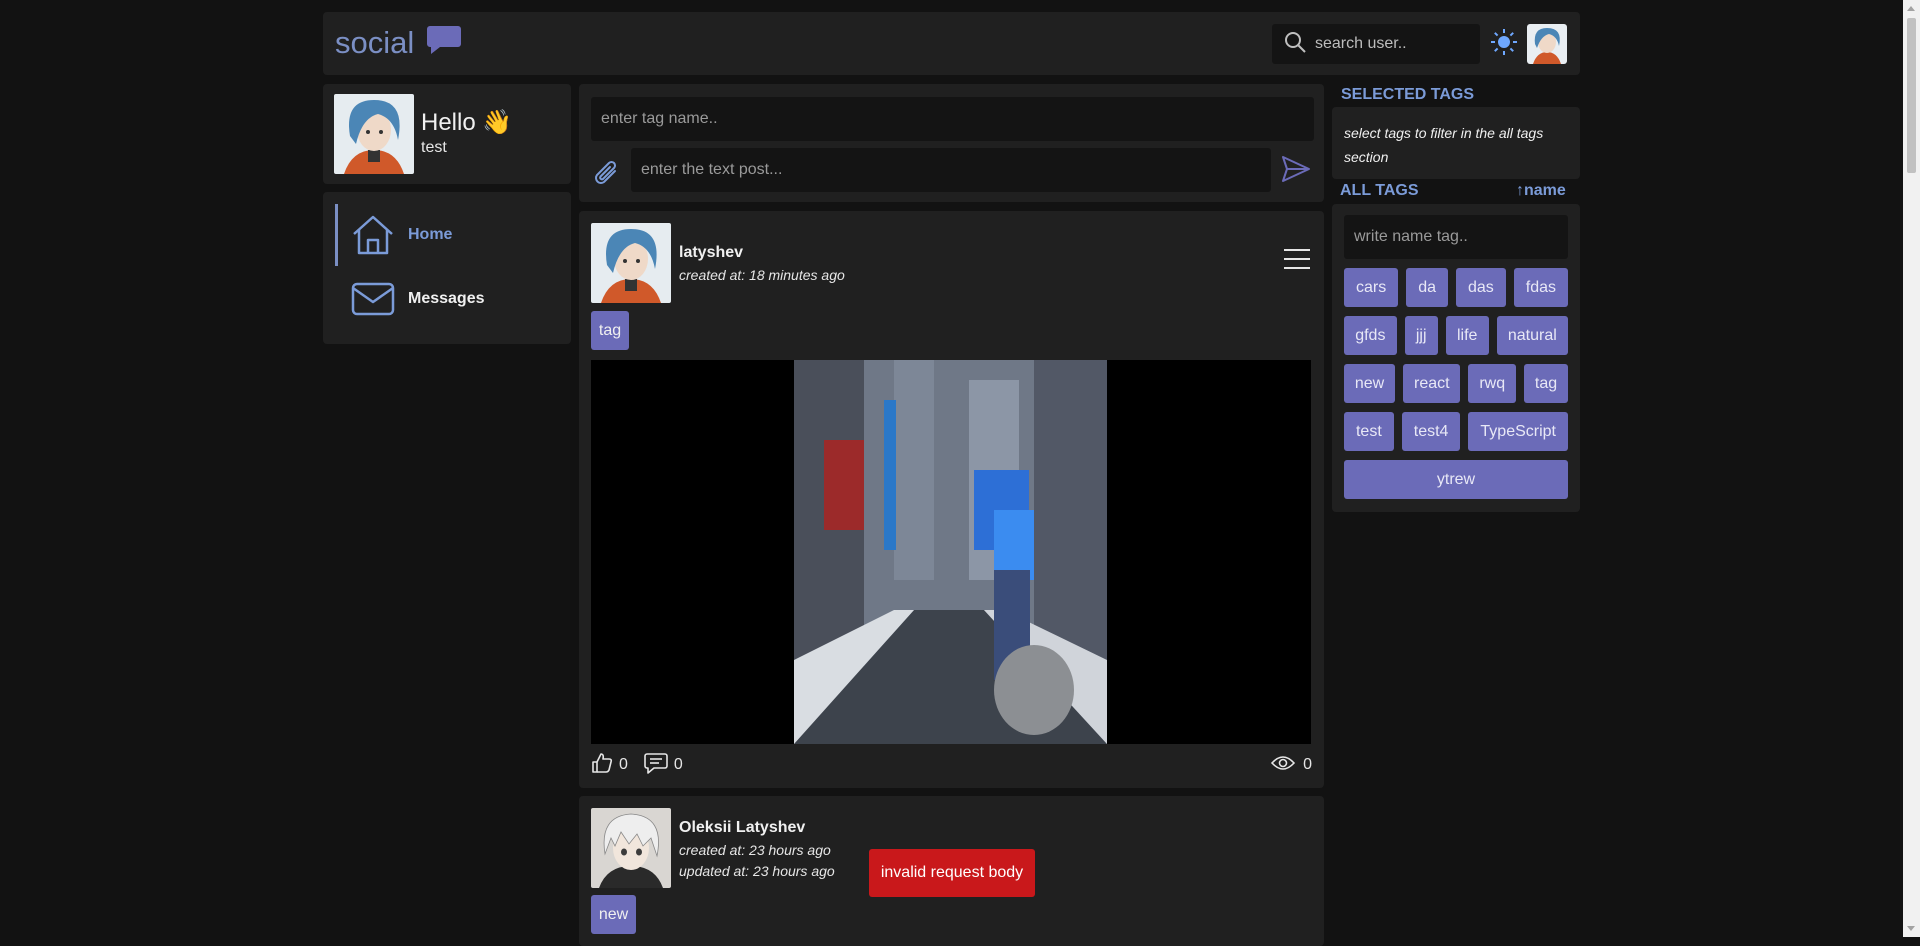  What do you see at coordinates (374, 134) in the screenshot?
I see `profile-avatar` at bounding box center [374, 134].